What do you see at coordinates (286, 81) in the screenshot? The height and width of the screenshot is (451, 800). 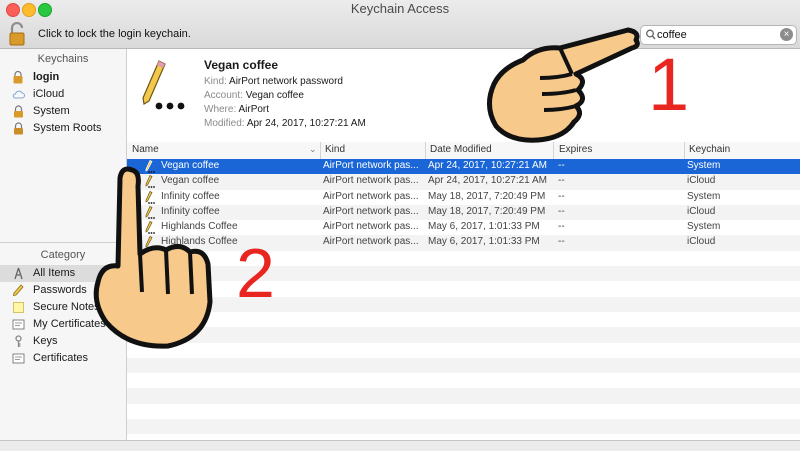 I see `kind-value: AirPort network password` at bounding box center [286, 81].